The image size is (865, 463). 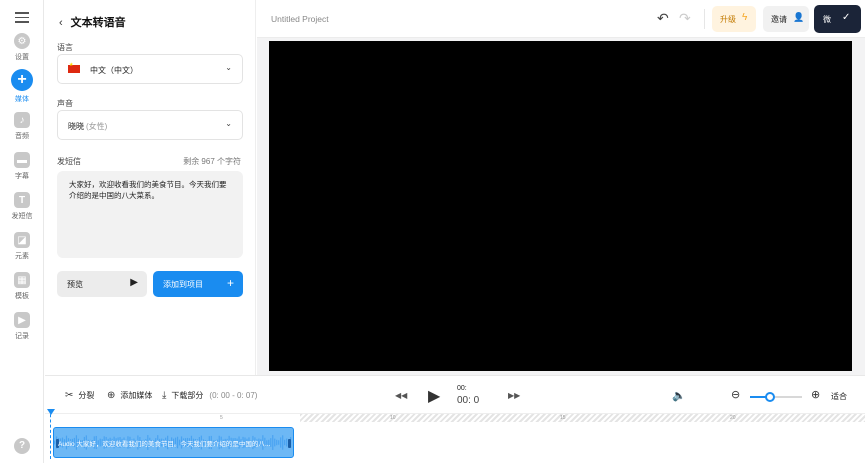 What do you see at coordinates (779, 19) in the screenshot?
I see `invite-label: 邀请` at bounding box center [779, 19].